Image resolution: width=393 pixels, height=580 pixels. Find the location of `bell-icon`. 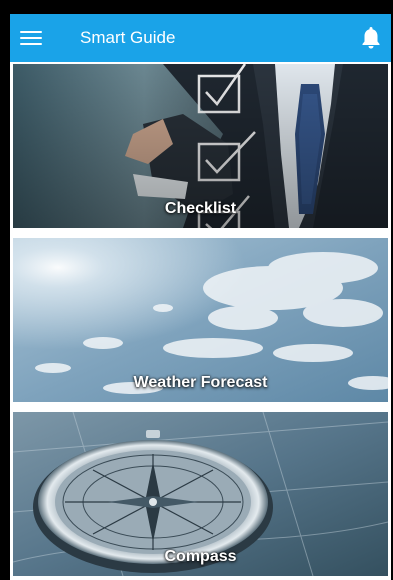

bell-icon is located at coordinates (371, 38).